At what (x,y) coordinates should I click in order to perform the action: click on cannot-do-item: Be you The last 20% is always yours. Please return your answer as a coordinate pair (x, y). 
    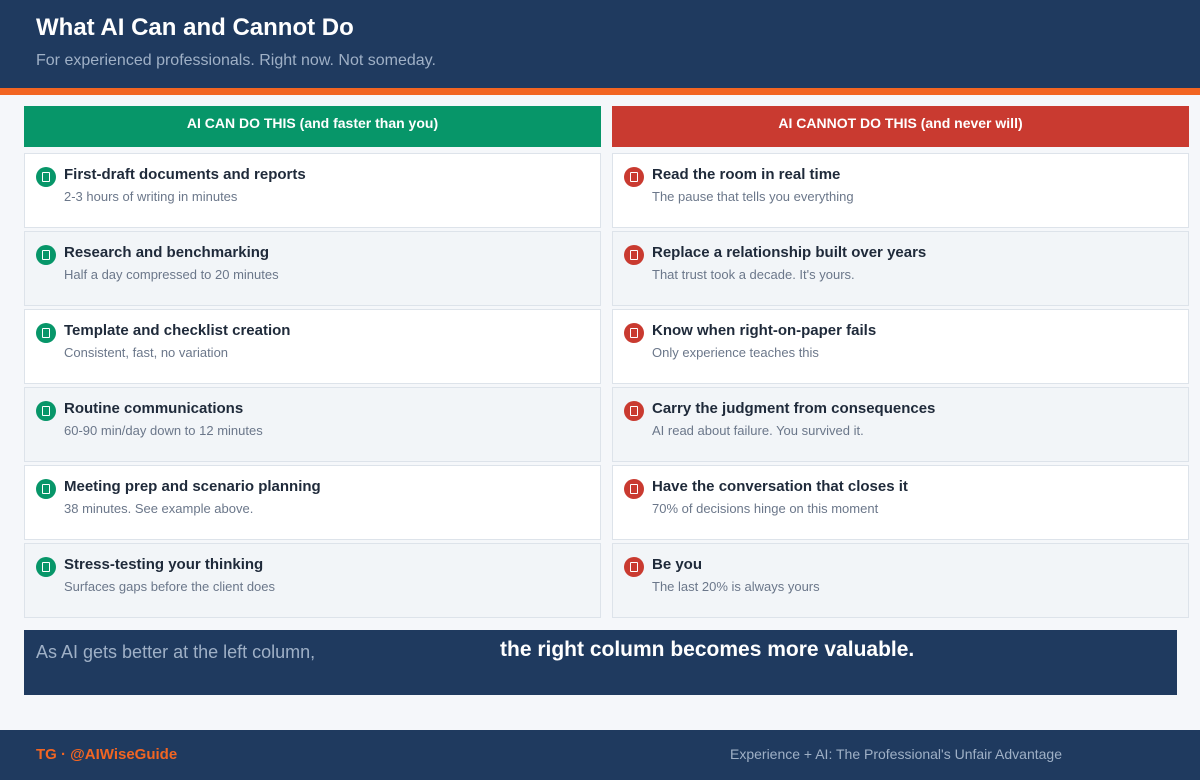
    Looking at the image, I should click on (900, 580).